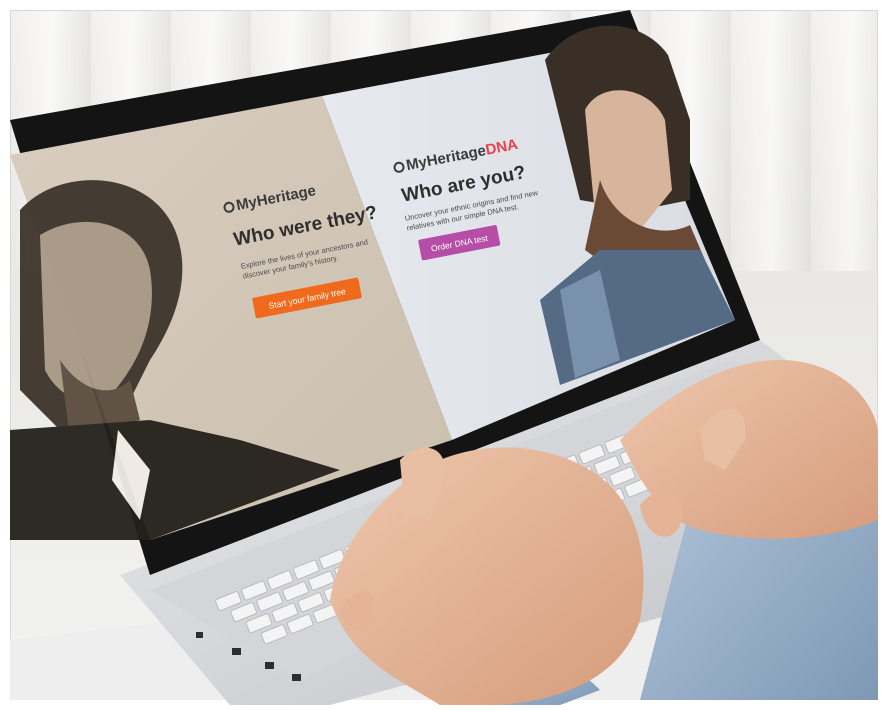  I want to click on myheritage-dna-logo-icon, so click(399, 167).